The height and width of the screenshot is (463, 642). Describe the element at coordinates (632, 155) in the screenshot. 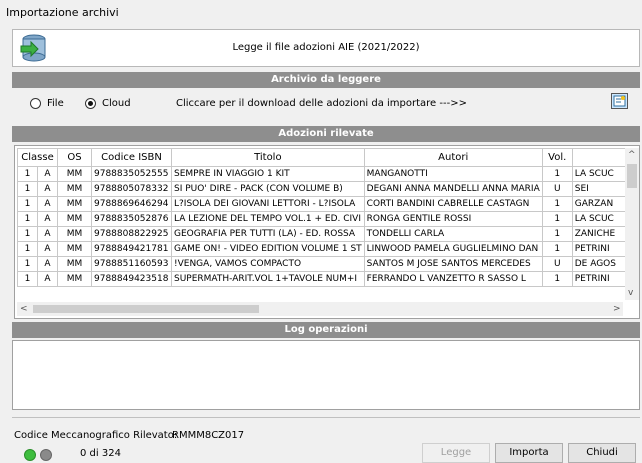

I see `scroll-up-icon: ^` at that location.